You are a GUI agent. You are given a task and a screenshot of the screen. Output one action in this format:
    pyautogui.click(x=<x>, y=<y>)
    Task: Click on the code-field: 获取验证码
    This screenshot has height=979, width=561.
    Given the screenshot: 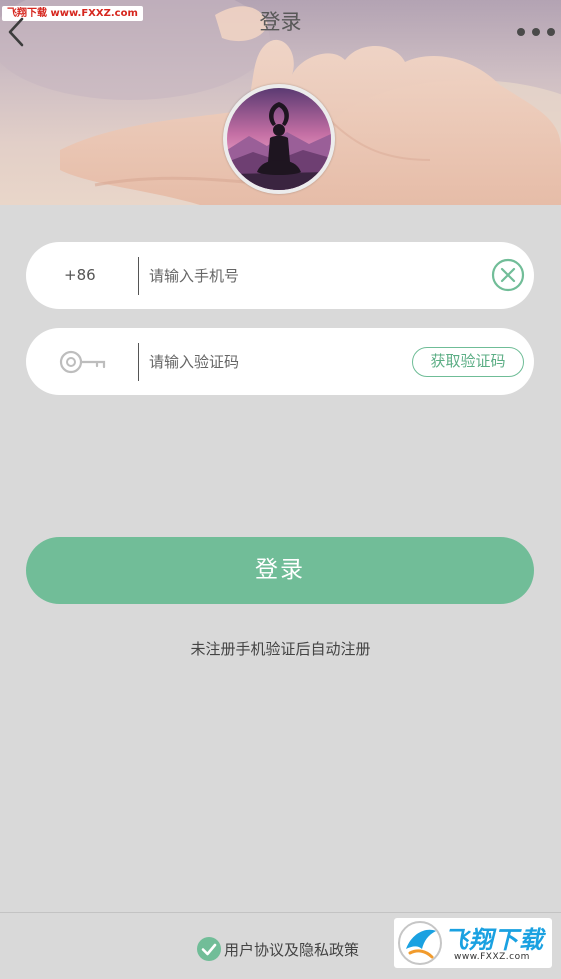 What is the action you would take?
    pyautogui.click(x=280, y=361)
    